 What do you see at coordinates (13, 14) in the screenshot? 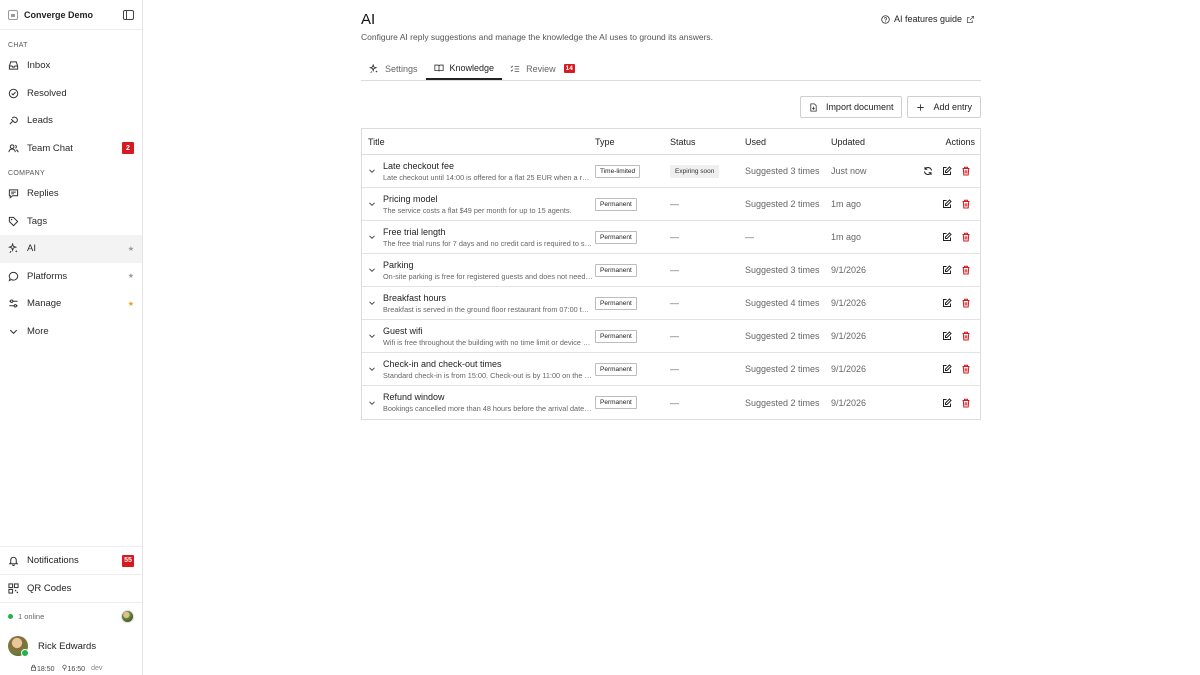
I see `workspace-logo-icon` at bounding box center [13, 14].